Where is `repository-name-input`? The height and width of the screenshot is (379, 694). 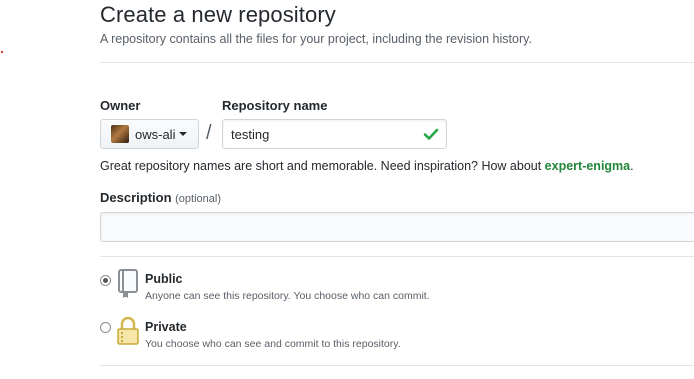 repository-name-input is located at coordinates (334, 134).